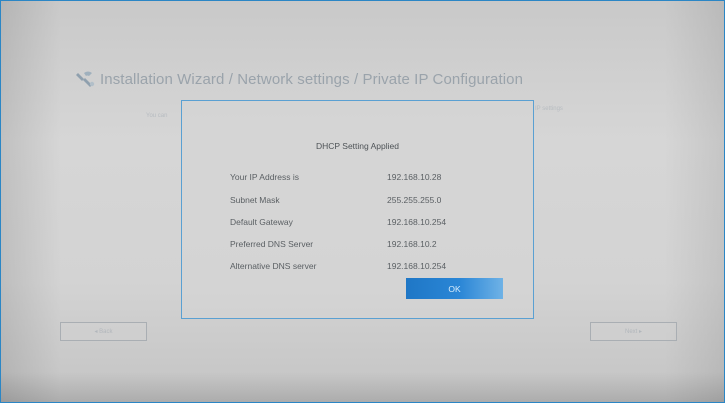  I want to click on info-label: Subnet Mask, so click(255, 200).